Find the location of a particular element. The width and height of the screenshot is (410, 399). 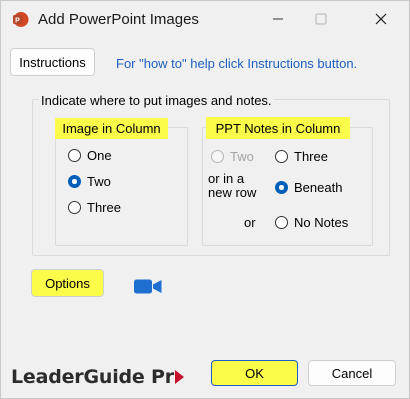

options-button: Options is located at coordinates (67, 283).